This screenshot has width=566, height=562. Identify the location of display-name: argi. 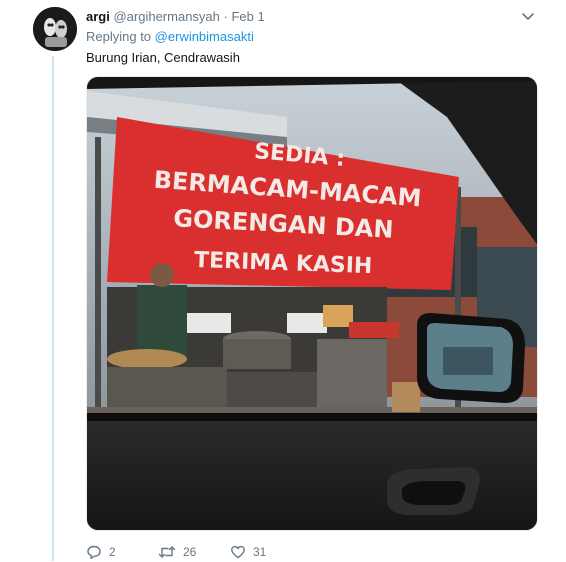
(98, 16).